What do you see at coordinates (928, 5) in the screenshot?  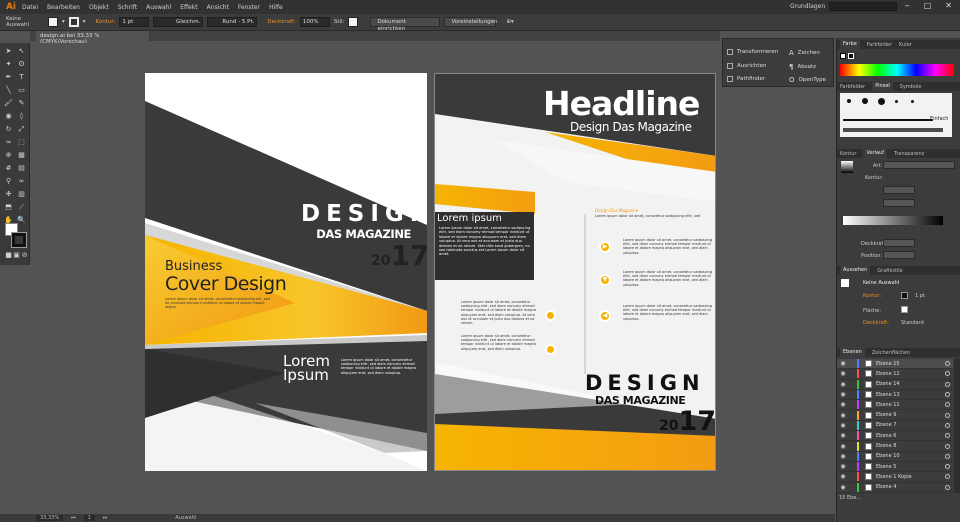 I see `maximize-icon: □` at bounding box center [928, 5].